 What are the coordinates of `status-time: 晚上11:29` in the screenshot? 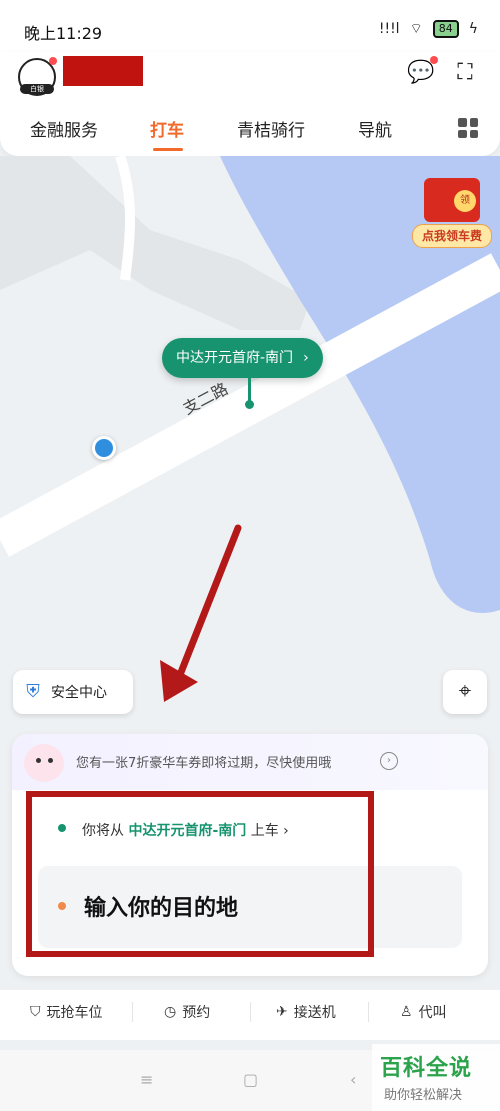 It's located at (63, 33).